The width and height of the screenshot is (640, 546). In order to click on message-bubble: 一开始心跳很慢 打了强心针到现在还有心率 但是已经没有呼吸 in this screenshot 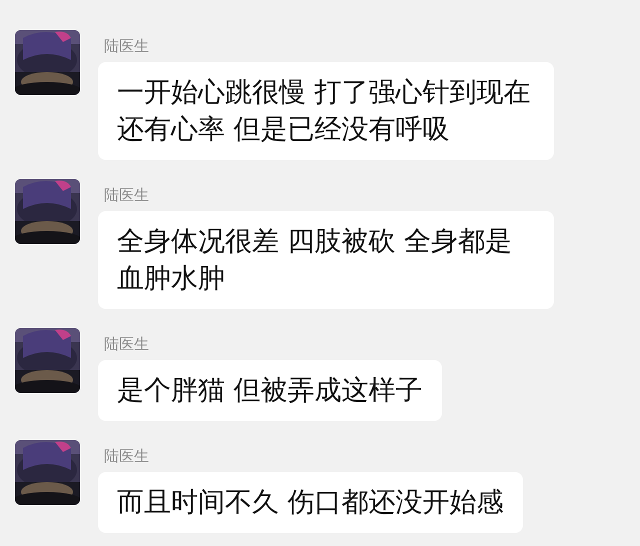, I will do `click(326, 111)`.